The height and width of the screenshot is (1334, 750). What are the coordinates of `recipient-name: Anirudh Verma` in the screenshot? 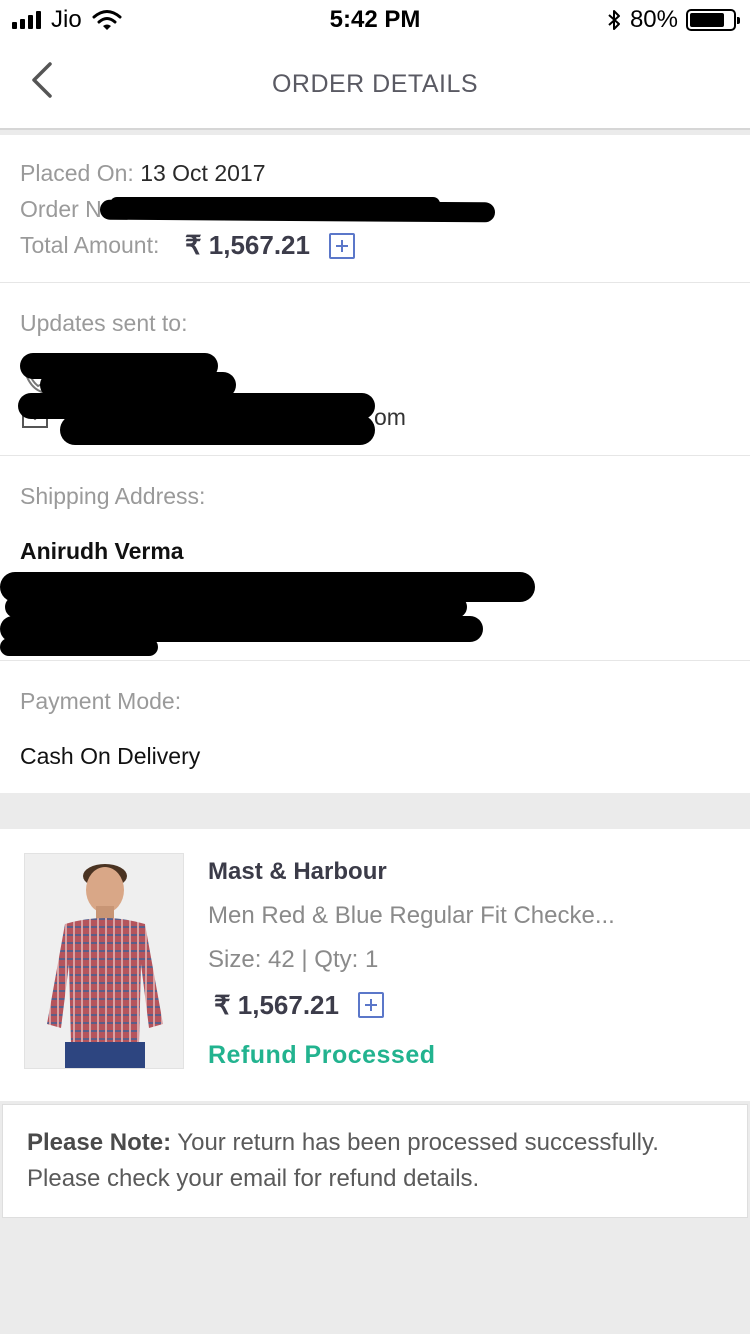 It's located at (102, 551).